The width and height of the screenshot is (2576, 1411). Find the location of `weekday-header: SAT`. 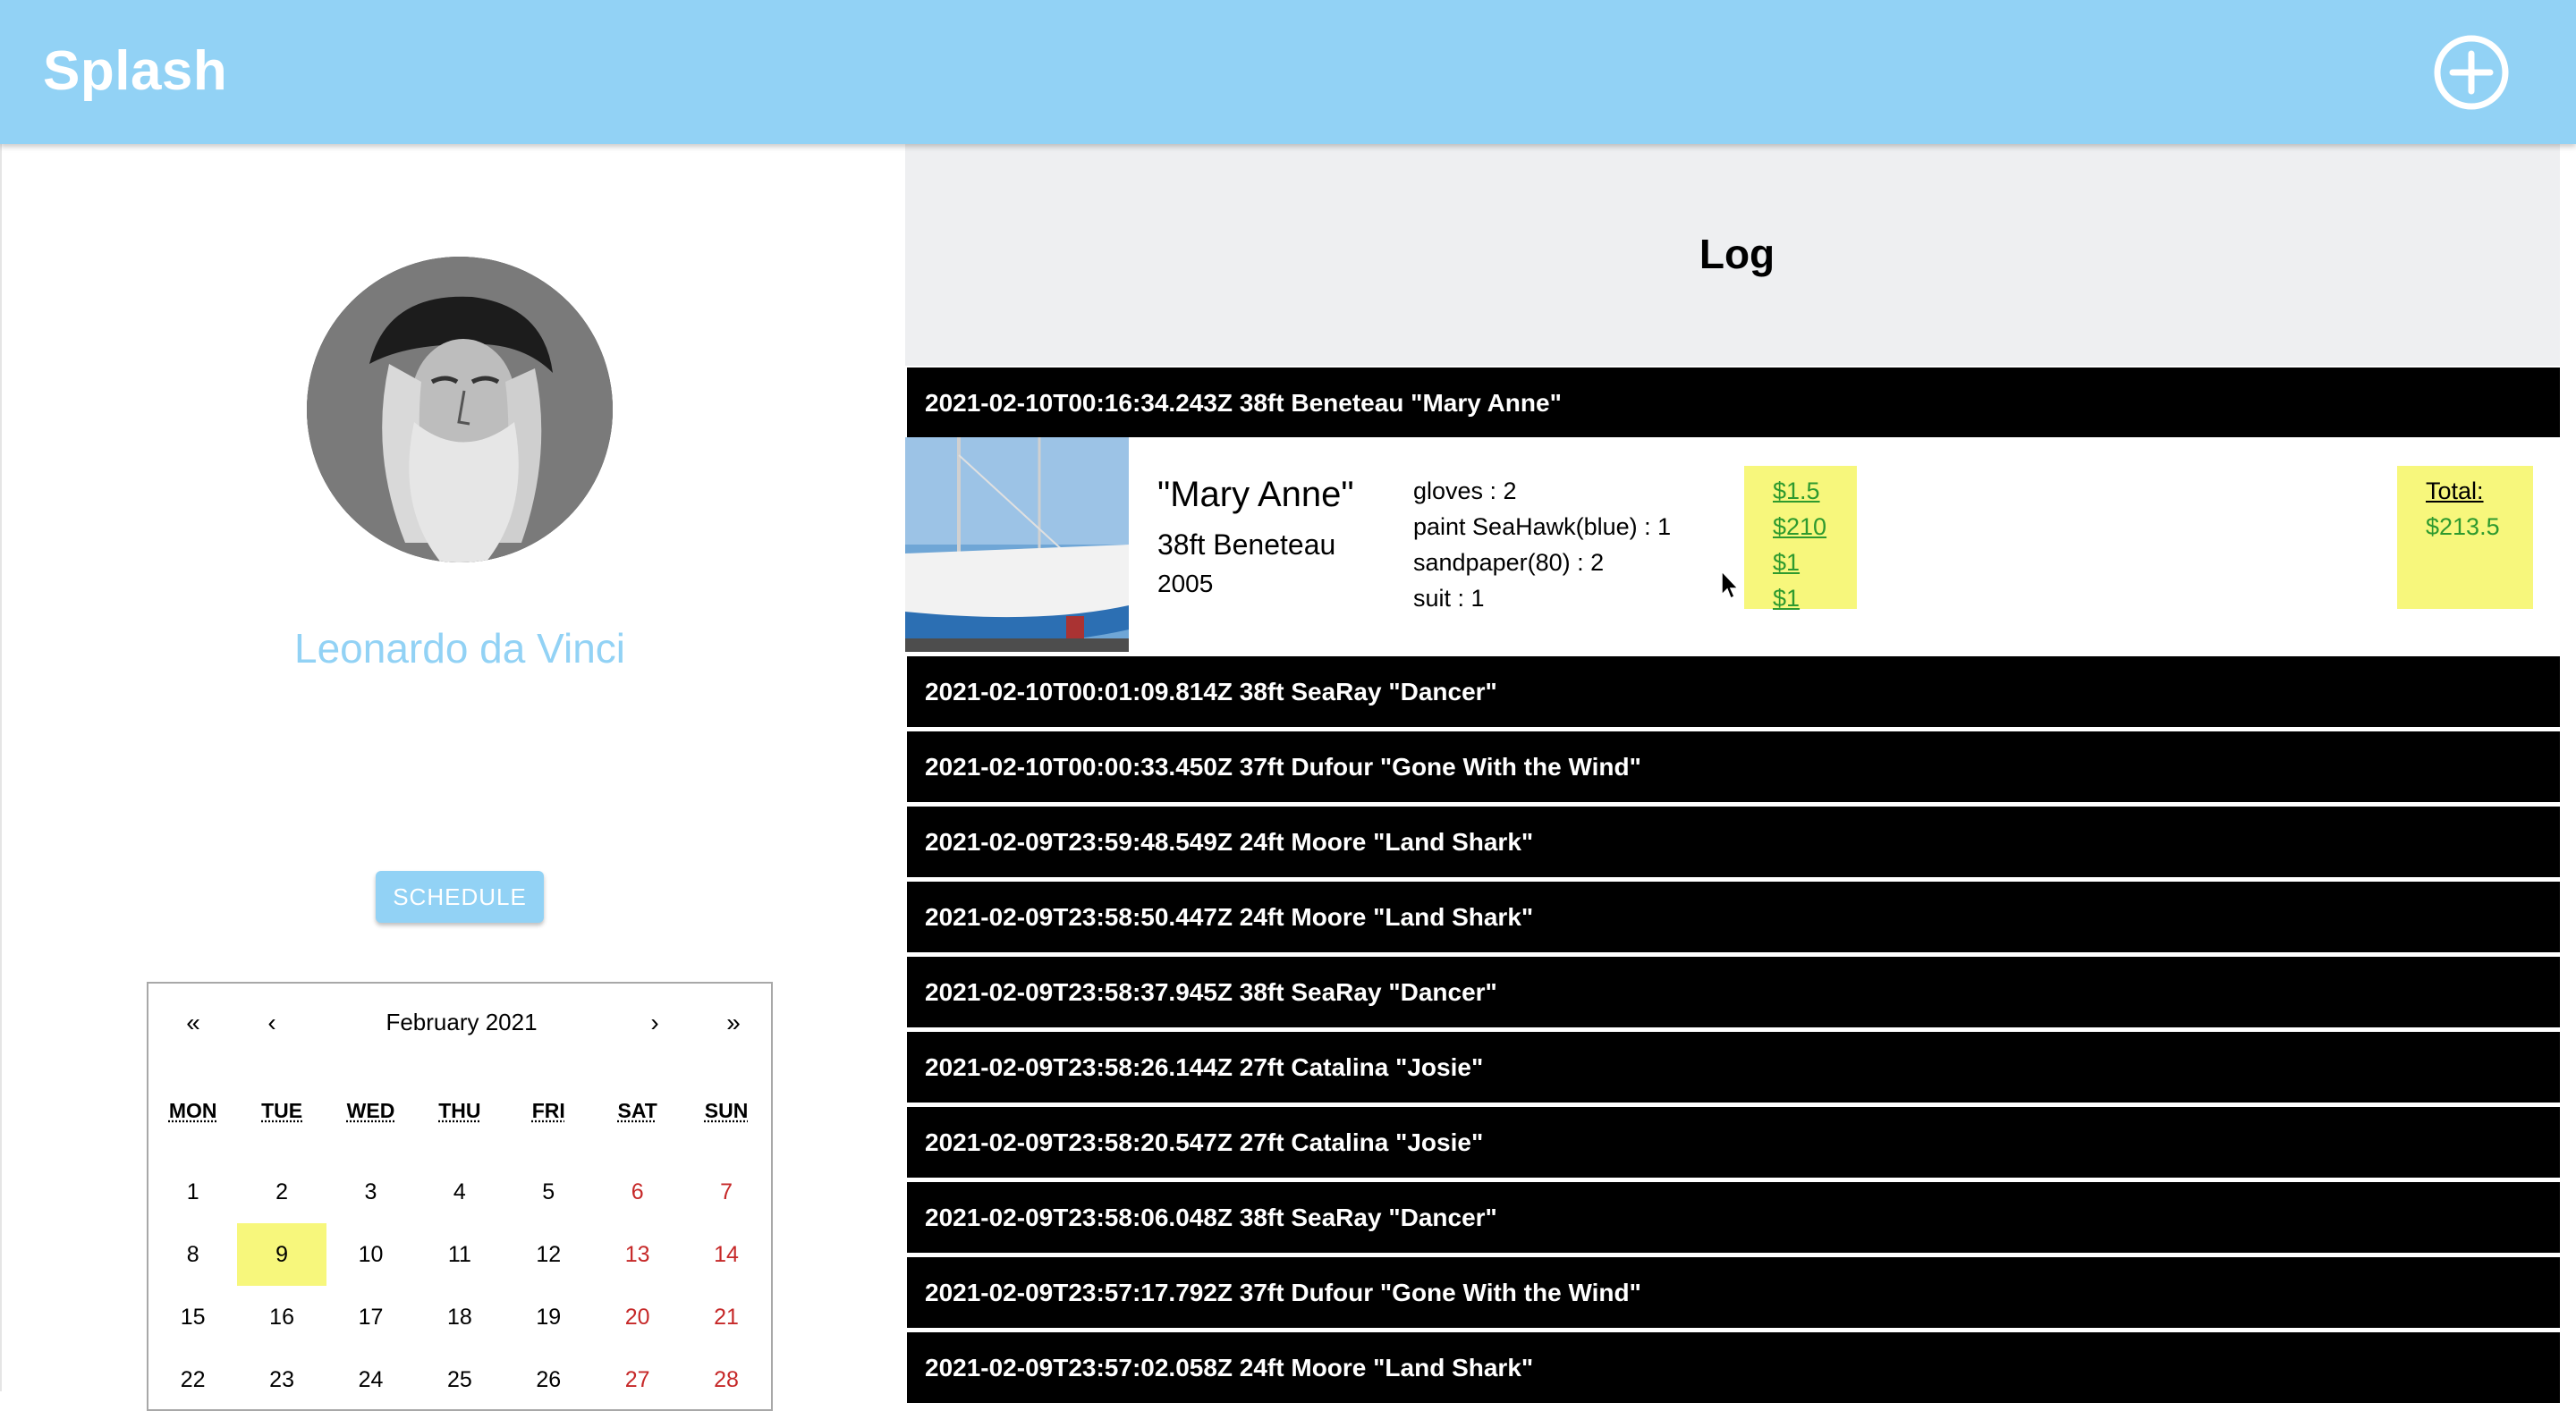

weekday-header: SAT is located at coordinates (637, 1129).